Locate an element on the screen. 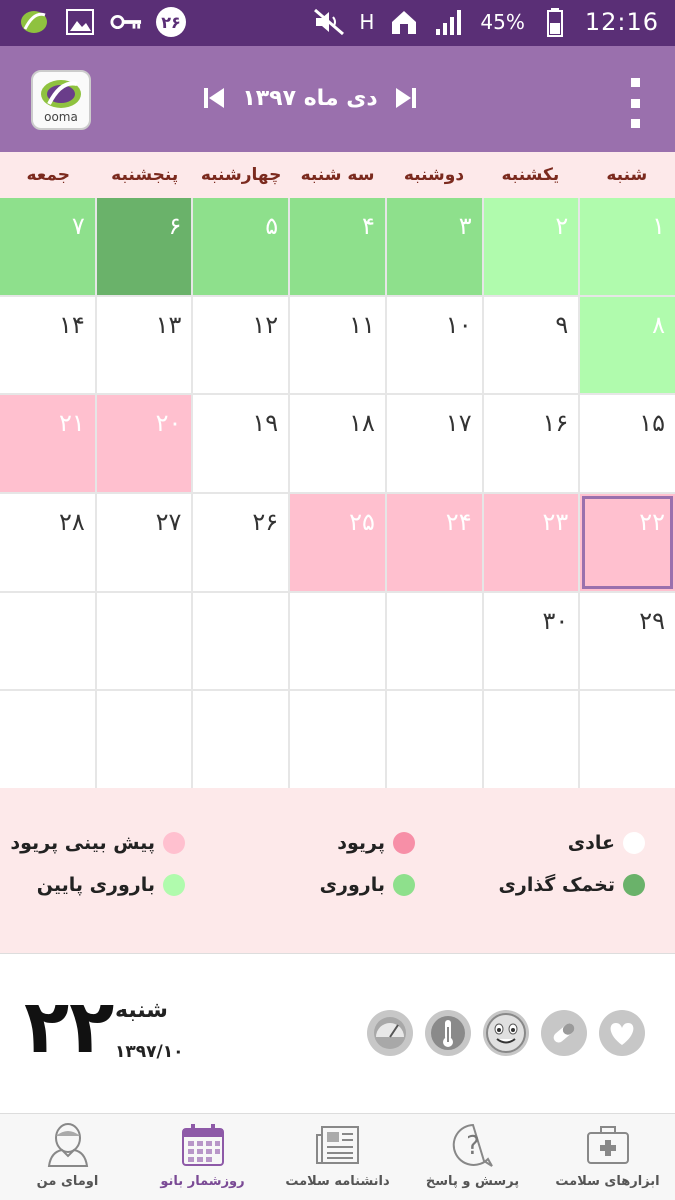 This screenshot has height=1200, width=675. day-number: ۱۳ is located at coordinates (168, 324).